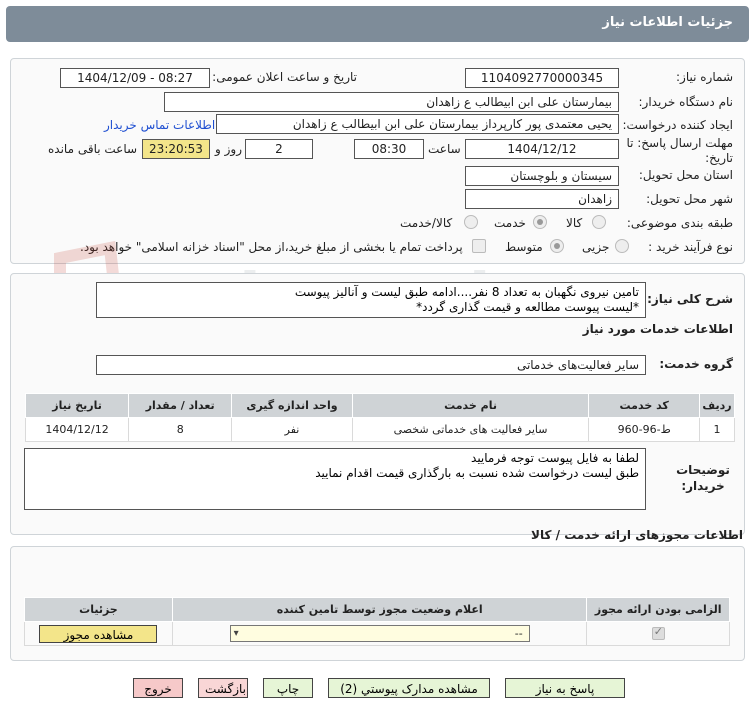 Image resolution: width=755 pixels, height=713 pixels. Describe the element at coordinates (479, 246) in the screenshot. I see `treasury-payment-checkbox` at that location.